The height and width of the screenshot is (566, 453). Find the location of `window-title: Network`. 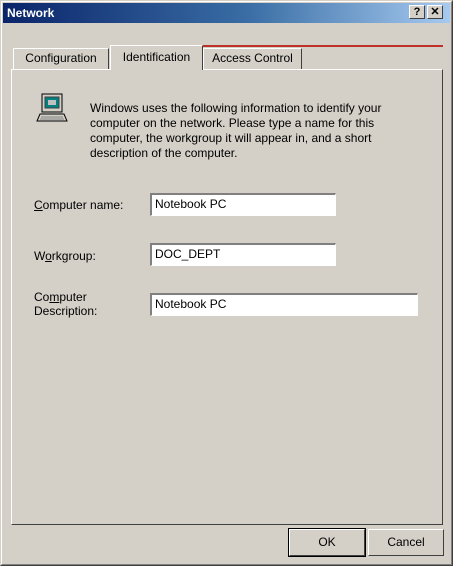

window-title: Network is located at coordinates (31, 13).